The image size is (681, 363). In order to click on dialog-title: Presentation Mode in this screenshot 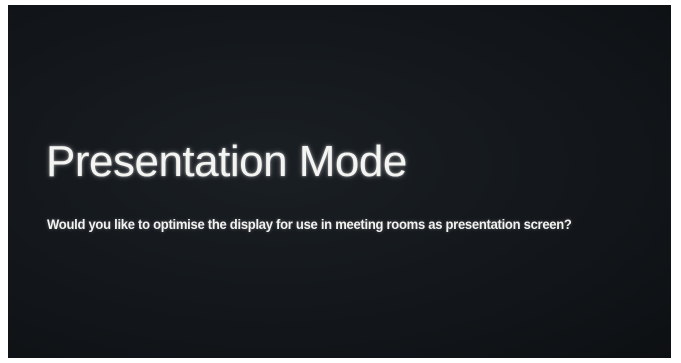, I will do `click(226, 161)`.